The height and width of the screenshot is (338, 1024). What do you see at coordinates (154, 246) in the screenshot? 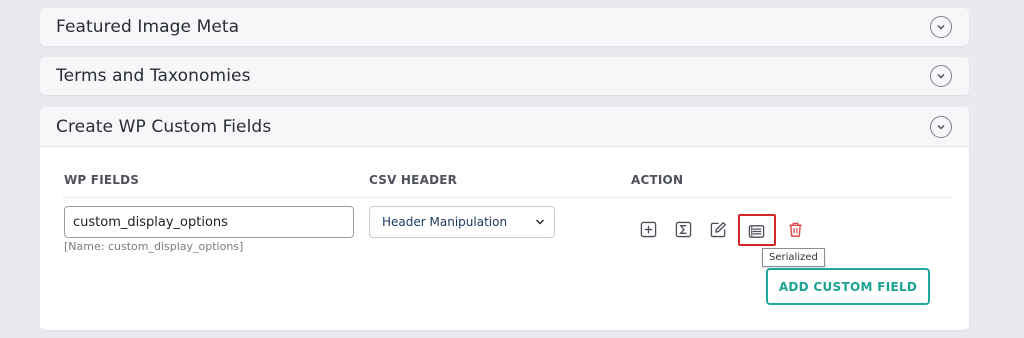
I see `field-name-hint: [Name: custom_display_options]` at bounding box center [154, 246].